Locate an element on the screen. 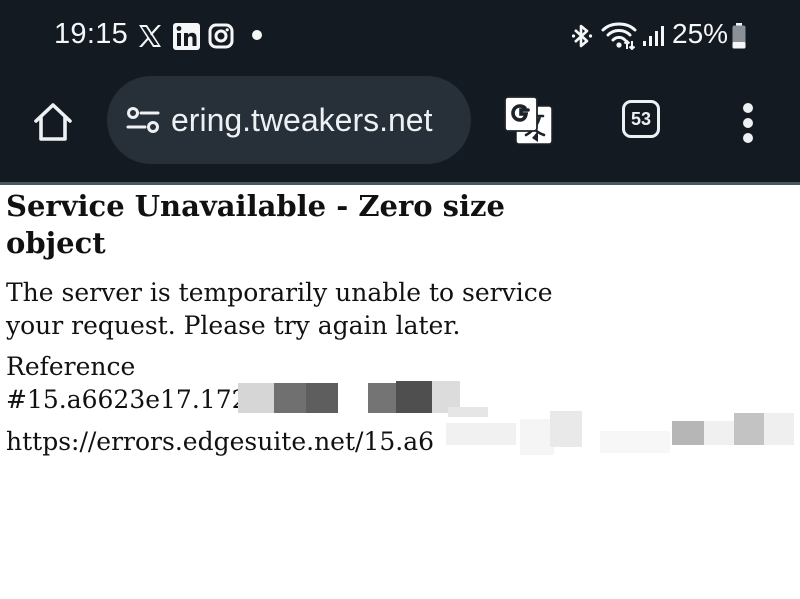  home-icon is located at coordinates (53, 122).